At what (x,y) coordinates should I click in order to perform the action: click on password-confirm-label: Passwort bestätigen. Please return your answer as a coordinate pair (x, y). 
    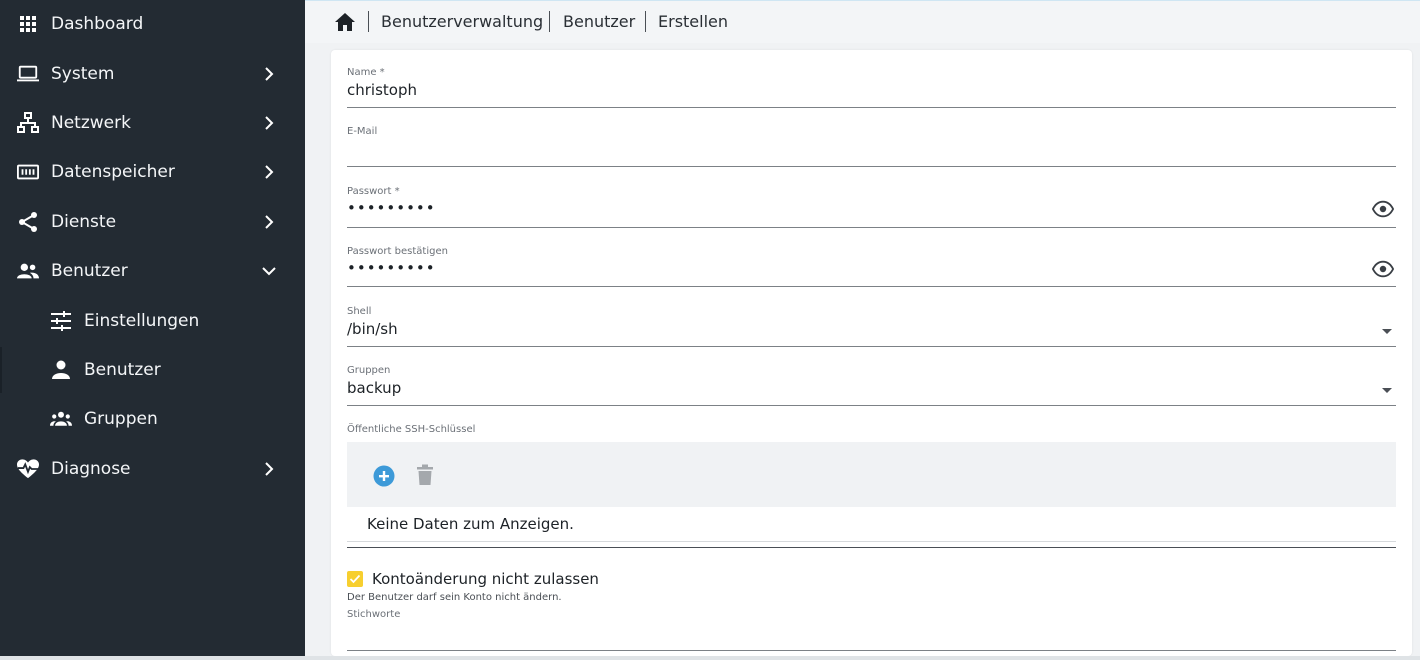
    Looking at the image, I should click on (397, 251).